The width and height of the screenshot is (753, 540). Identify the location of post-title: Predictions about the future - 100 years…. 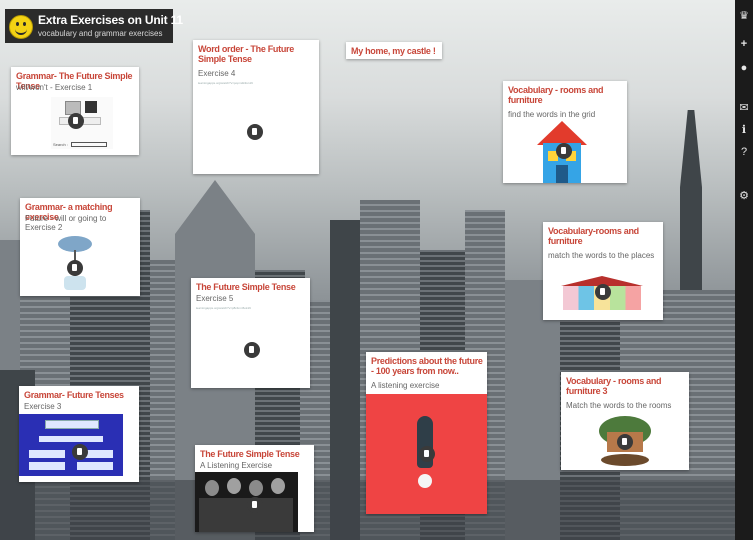
(427, 366).